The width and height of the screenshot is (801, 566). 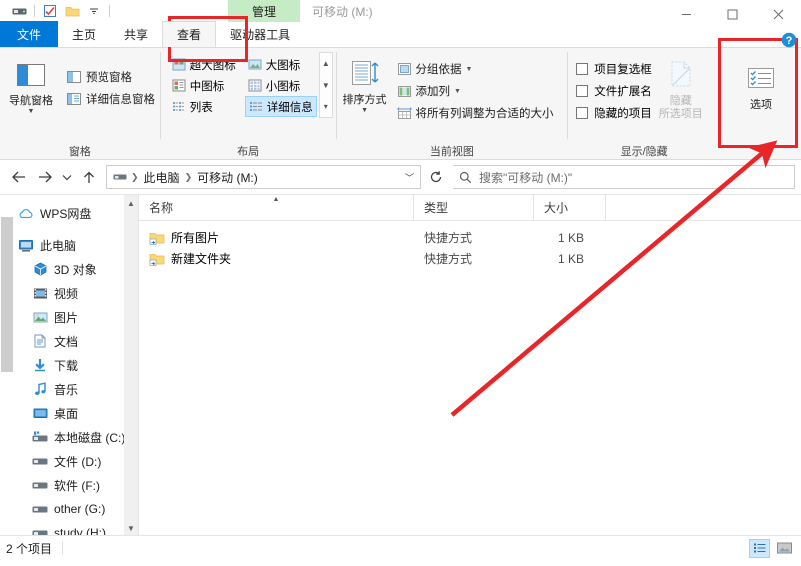 What do you see at coordinates (69, 509) in the screenshot?
I see `sidebar-item-drive-g: other (G:)` at bounding box center [69, 509].